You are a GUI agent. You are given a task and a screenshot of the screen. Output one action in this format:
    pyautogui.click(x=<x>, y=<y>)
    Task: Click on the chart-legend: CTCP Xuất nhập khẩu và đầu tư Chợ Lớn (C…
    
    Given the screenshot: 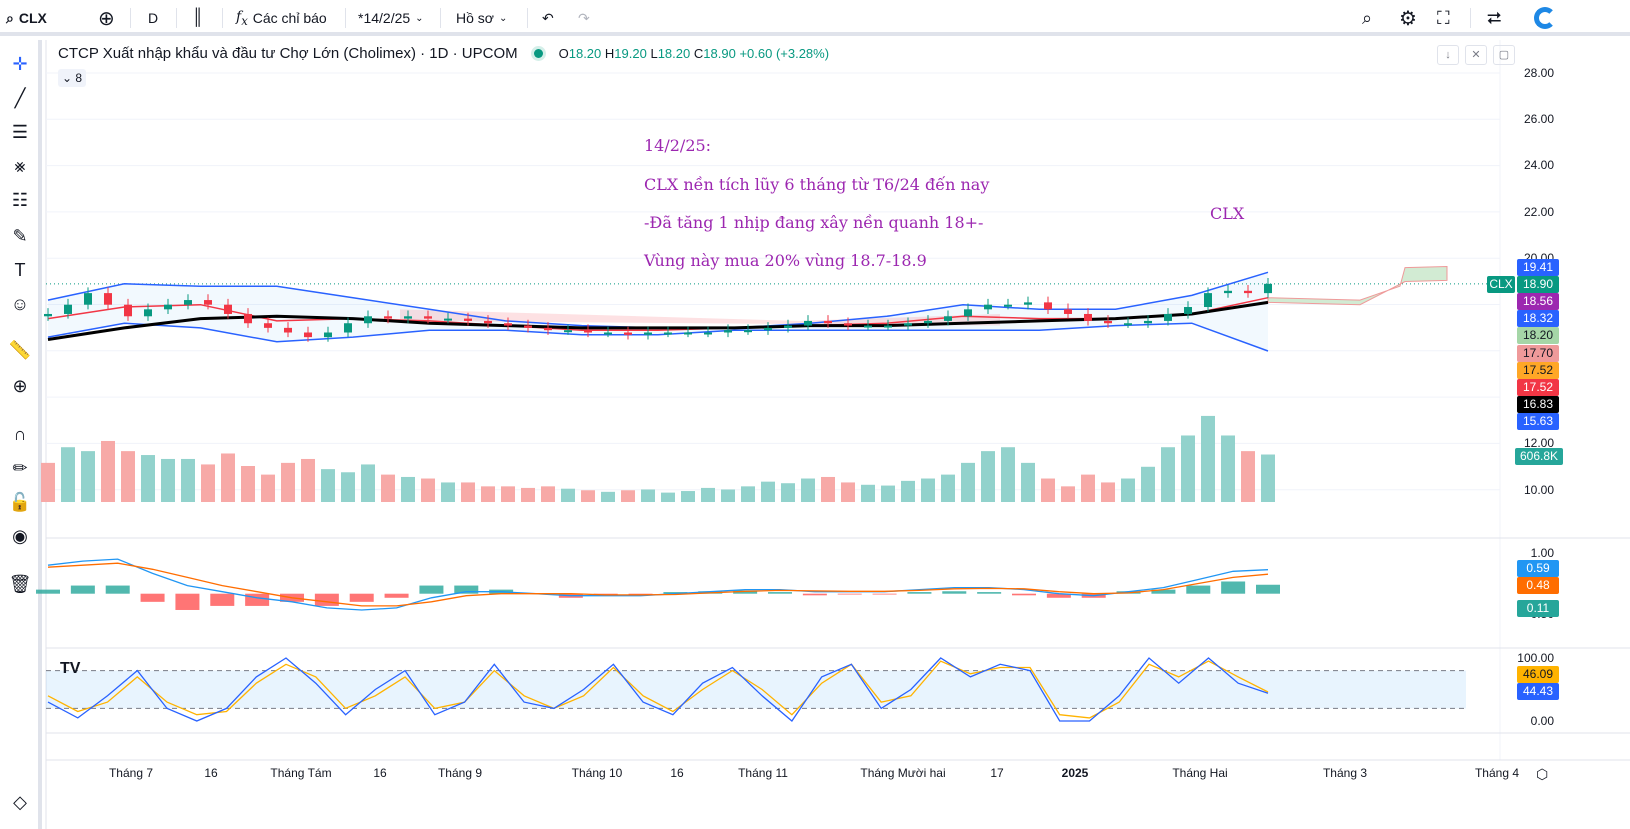 What is the action you would take?
    pyautogui.click(x=443, y=53)
    